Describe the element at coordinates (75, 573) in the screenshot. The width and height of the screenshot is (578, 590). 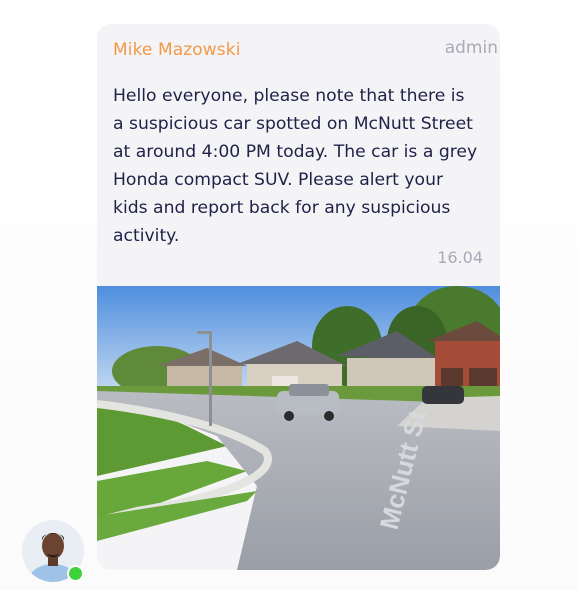
I see `online-status-indicator` at that location.